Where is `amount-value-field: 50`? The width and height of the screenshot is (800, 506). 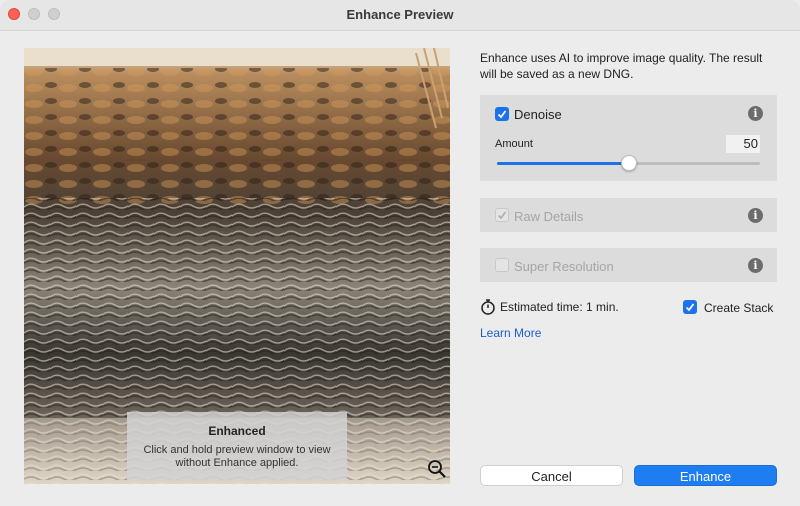 amount-value-field: 50 is located at coordinates (743, 144).